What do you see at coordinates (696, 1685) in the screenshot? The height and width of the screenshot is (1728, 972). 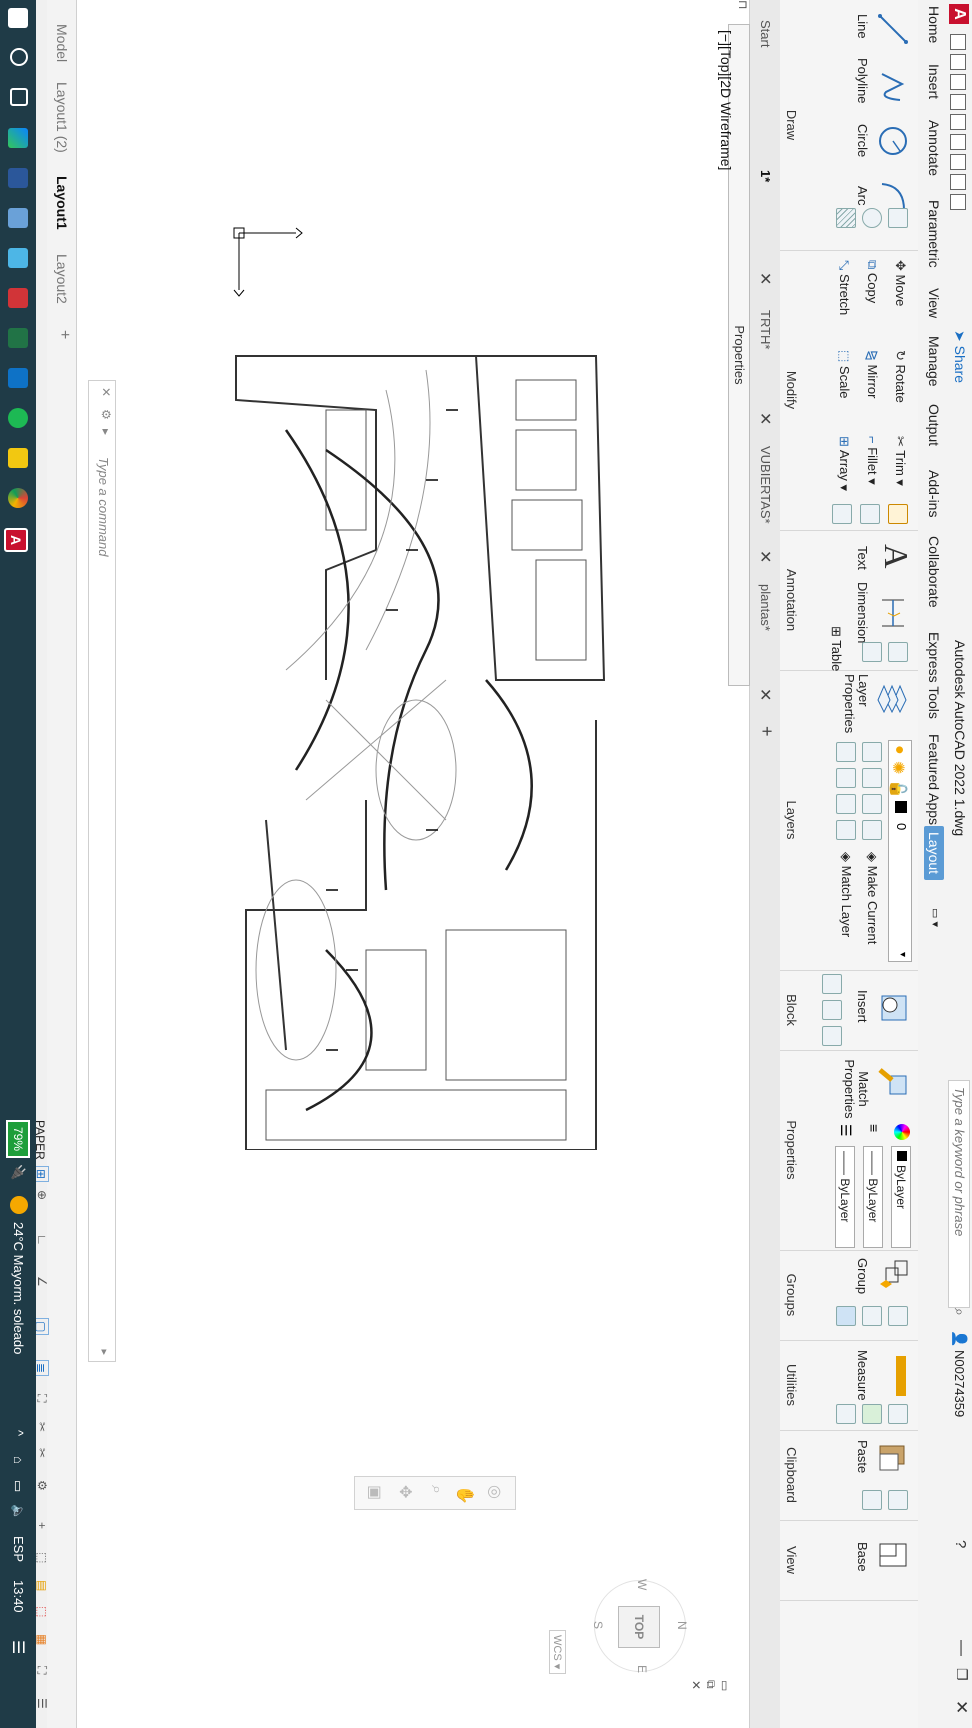 I see `viewport-close-icon: ✕` at bounding box center [696, 1685].